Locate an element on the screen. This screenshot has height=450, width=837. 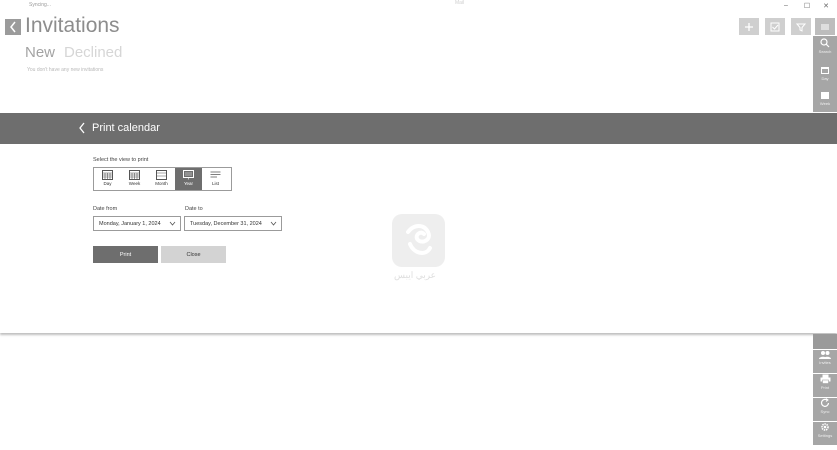
rail-settings-label: Settings is located at coordinates (825, 435).